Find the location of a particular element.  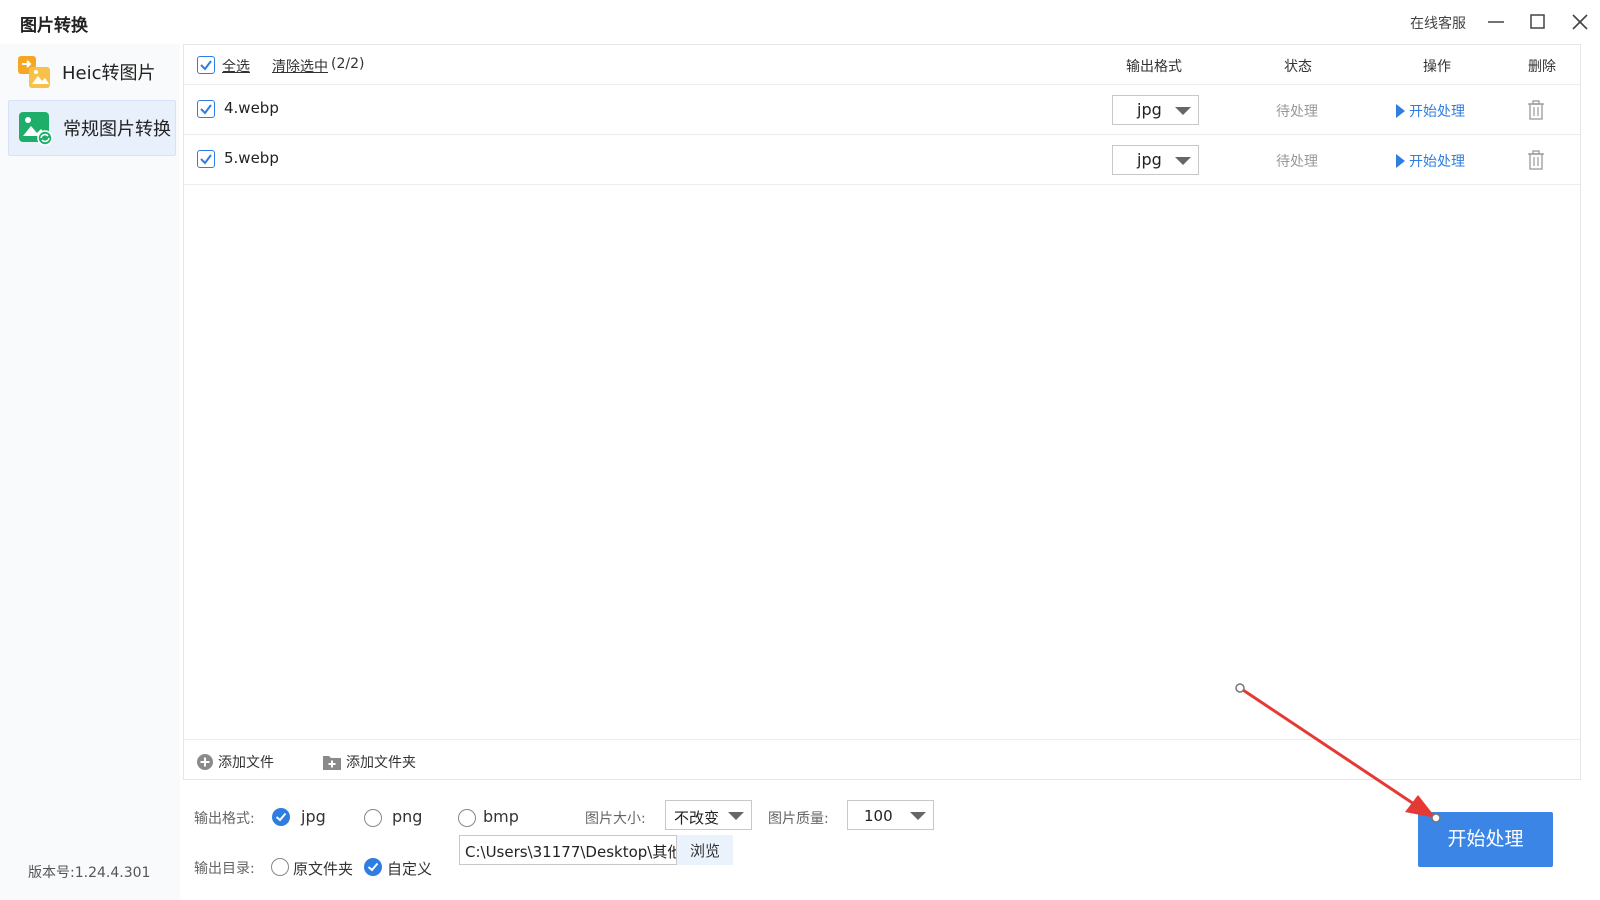

dir-radio-label: 原文件夹 is located at coordinates (323, 869).